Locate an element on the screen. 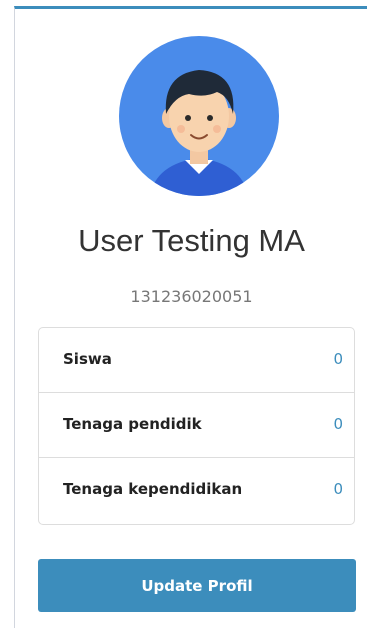 This screenshot has width=368, height=628. list-item: Tenaga kependidikan 0 is located at coordinates (196, 491).